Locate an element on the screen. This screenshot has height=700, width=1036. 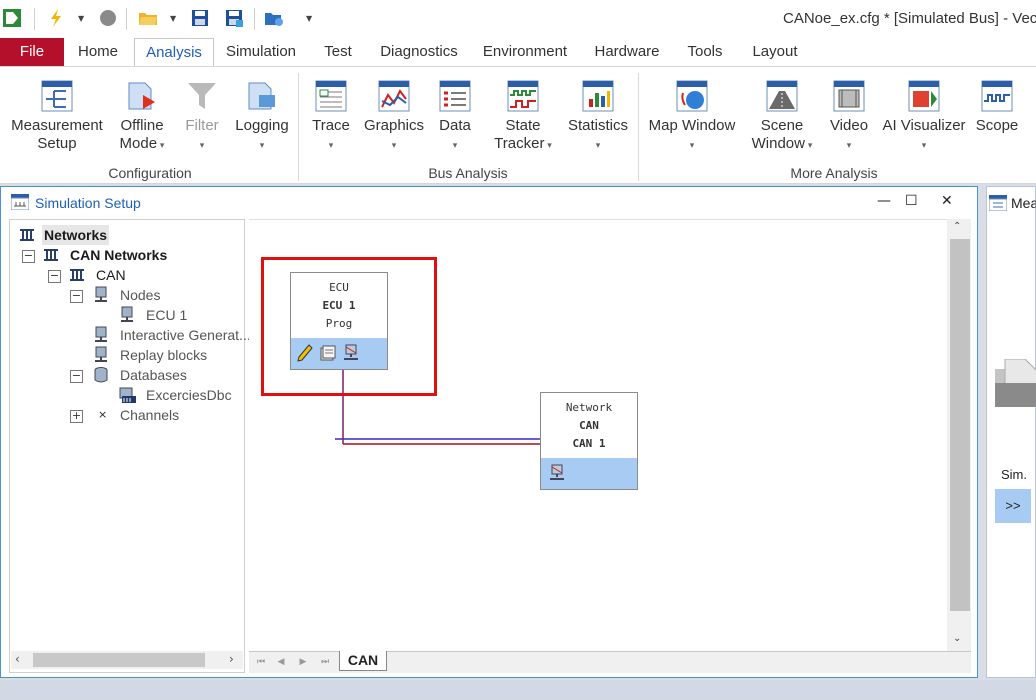
tab-home: Home is located at coordinates (98, 52).